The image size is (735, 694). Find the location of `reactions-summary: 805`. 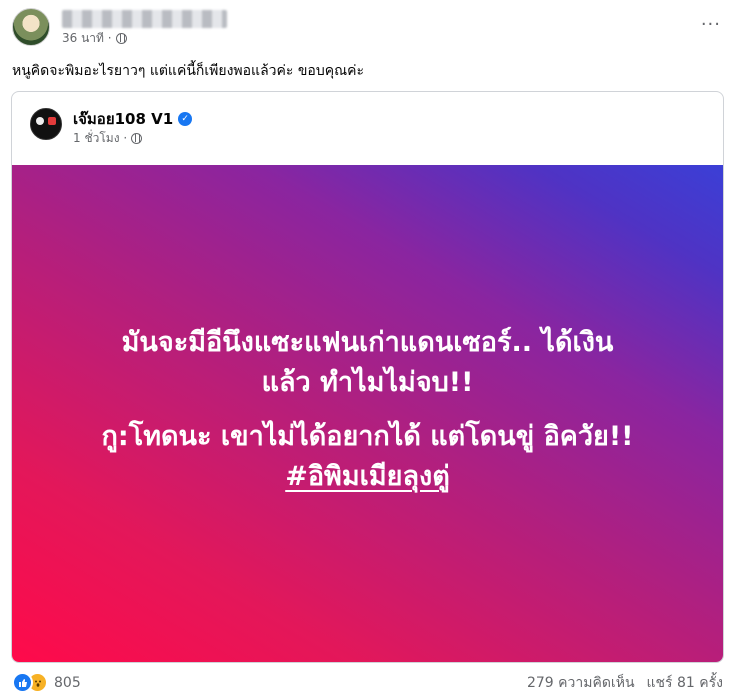

reactions-summary: 805 is located at coordinates (46, 682).